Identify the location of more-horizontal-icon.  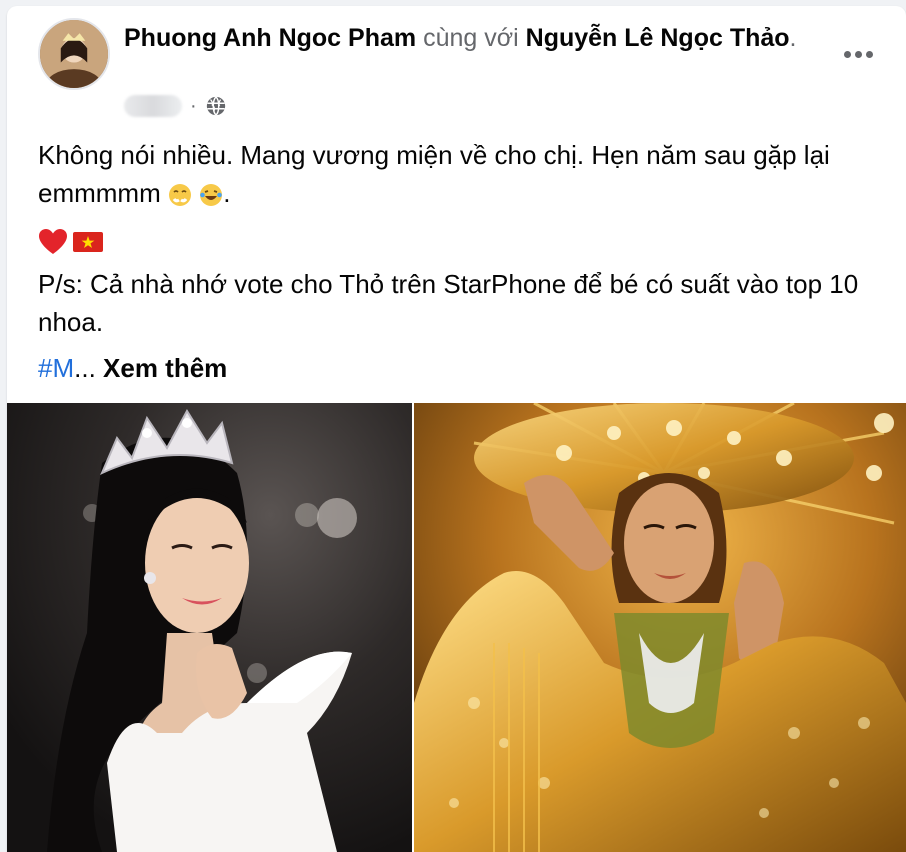
(847, 54).